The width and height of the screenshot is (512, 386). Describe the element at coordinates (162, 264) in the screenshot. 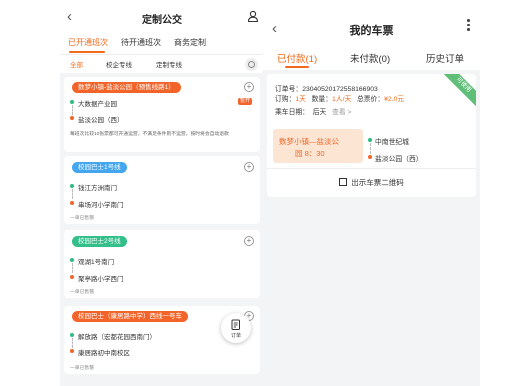

I see `route-card: 校园巴士2号线 + 观湖1号南门 聚亭路小学西门 一单已售罄` at that location.